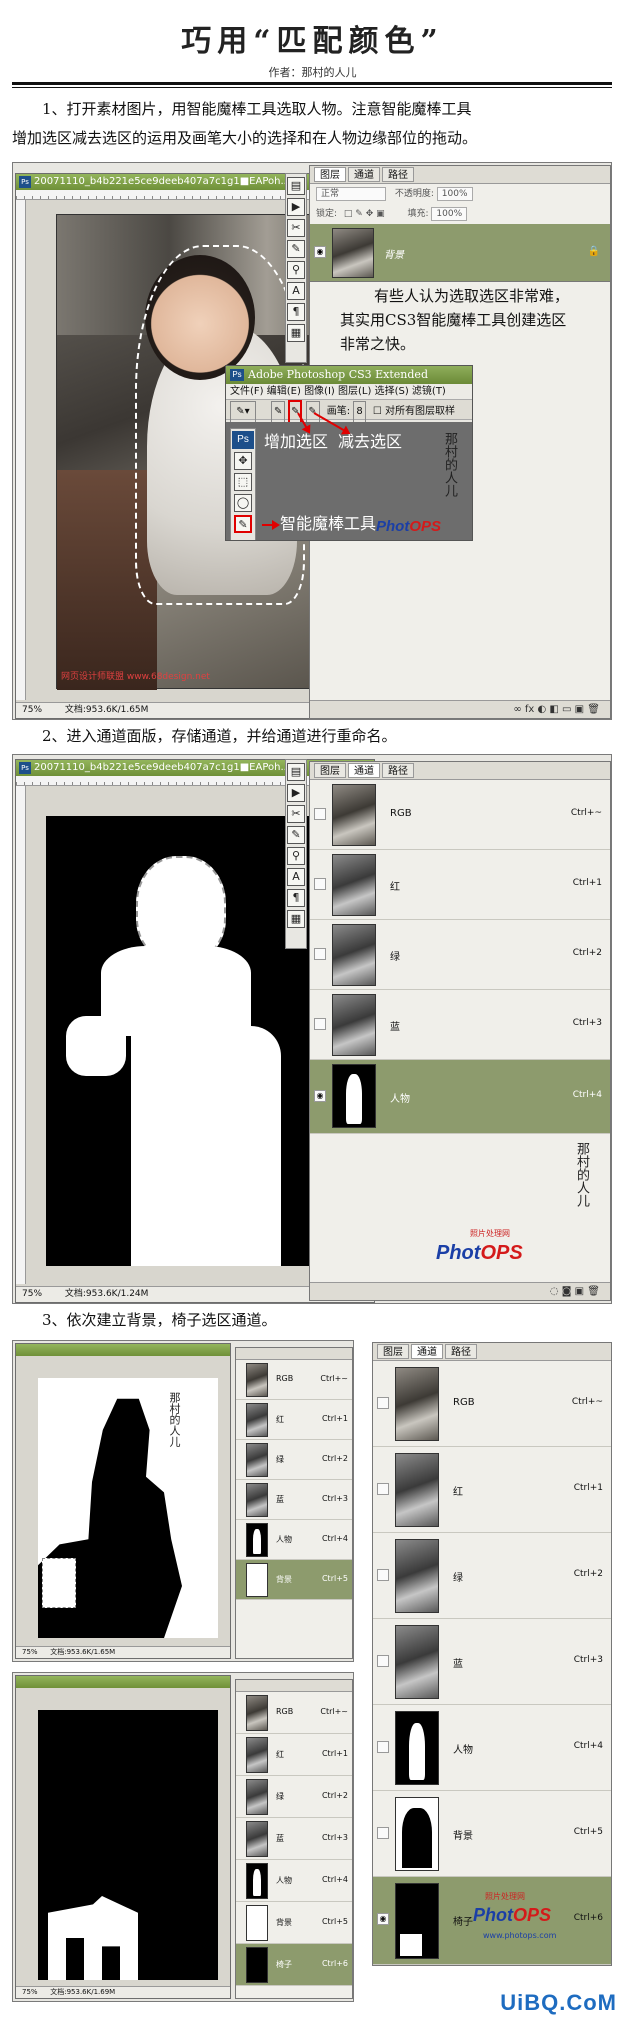 The image size is (625, 2020). I want to click on tab-paths-3: 路径, so click(461, 1351).